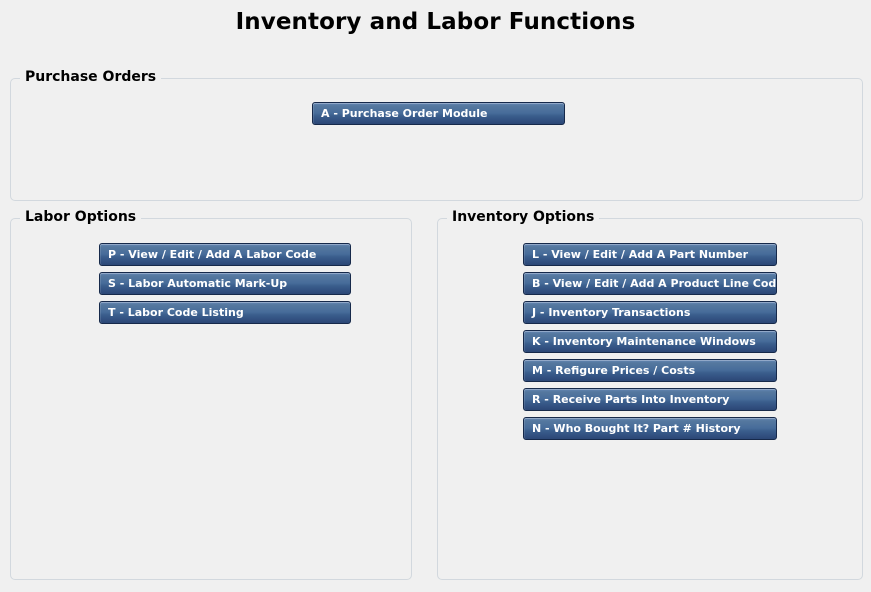 The image size is (871, 592). I want to click on group-legend-labor-options: Labor Options, so click(81, 217).